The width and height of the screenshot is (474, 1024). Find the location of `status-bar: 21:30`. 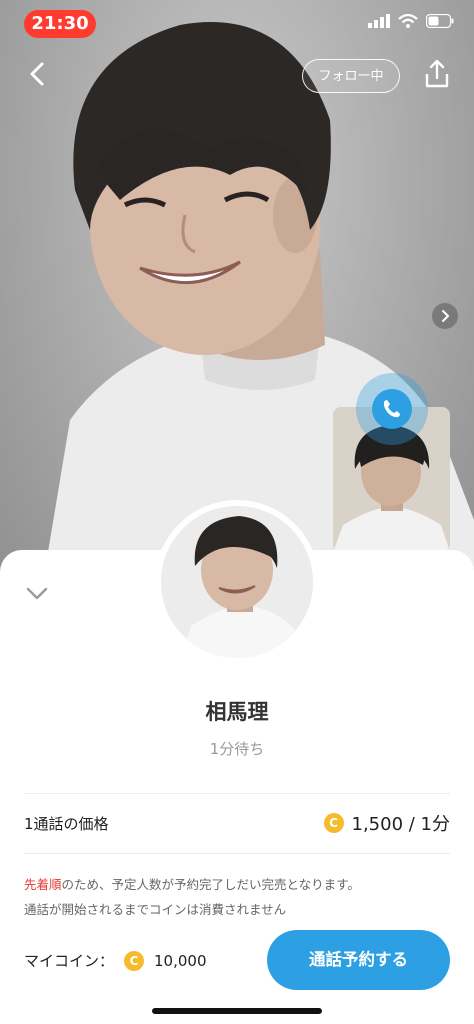

status-bar: 21:30 is located at coordinates (237, 25).